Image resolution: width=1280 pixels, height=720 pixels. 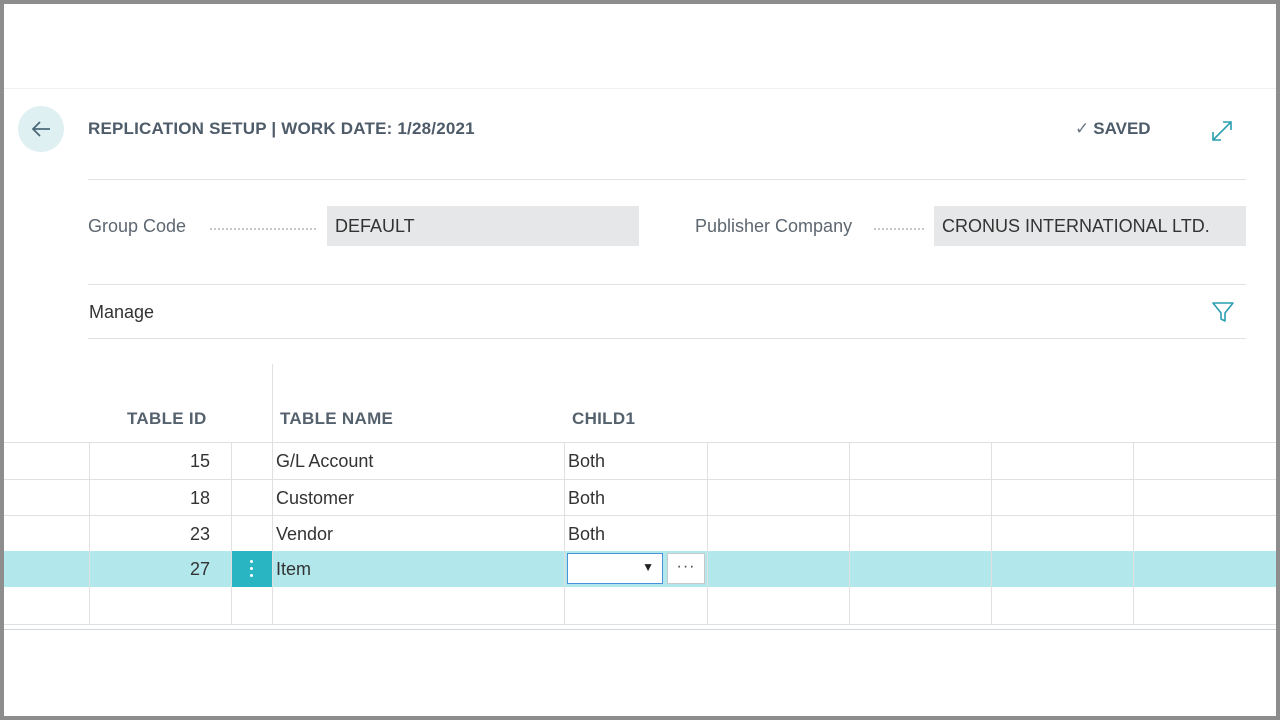 I want to click on ellipsis-icon: ···, so click(x=686, y=566).